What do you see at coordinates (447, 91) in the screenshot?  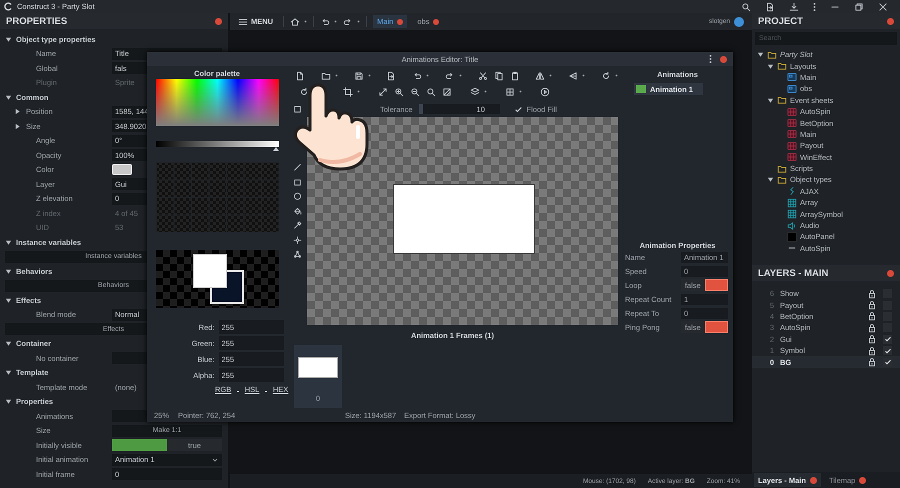 I see `image-icon` at bounding box center [447, 91].